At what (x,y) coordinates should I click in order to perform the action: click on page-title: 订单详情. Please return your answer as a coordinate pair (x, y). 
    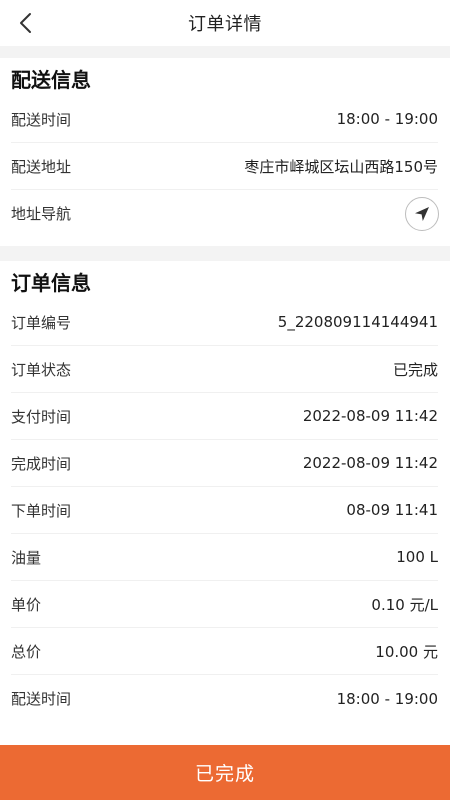
    Looking at the image, I should click on (225, 24).